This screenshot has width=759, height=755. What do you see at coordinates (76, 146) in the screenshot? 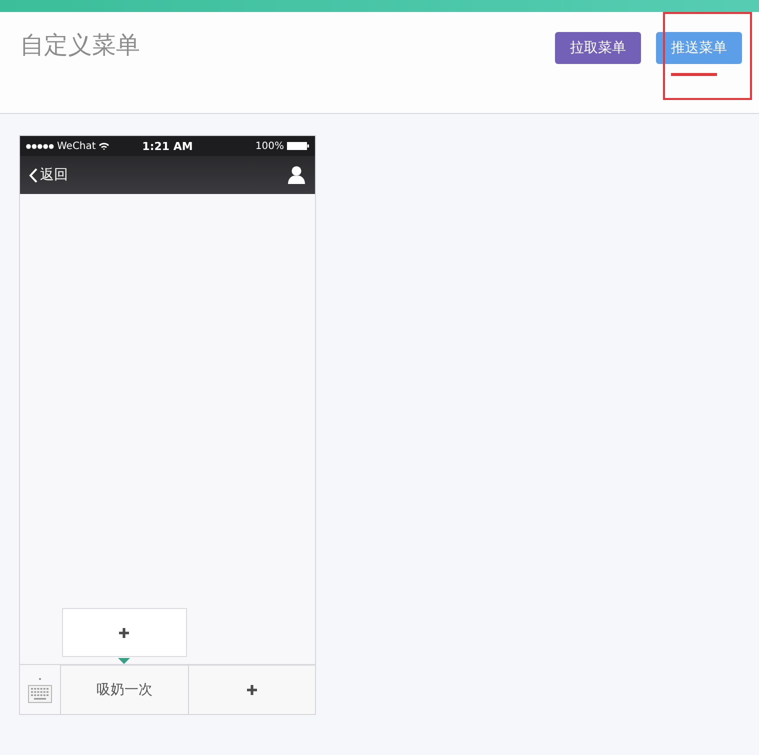
I see `carrier-label: WeChat` at bounding box center [76, 146].